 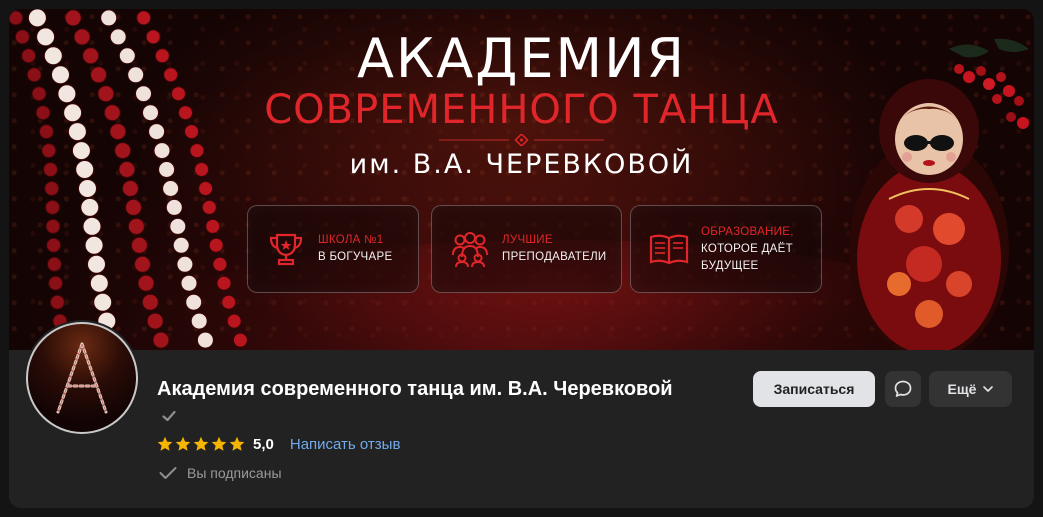 I want to click on feature-education-white2: БУДУЩЕЕ, so click(x=730, y=265).